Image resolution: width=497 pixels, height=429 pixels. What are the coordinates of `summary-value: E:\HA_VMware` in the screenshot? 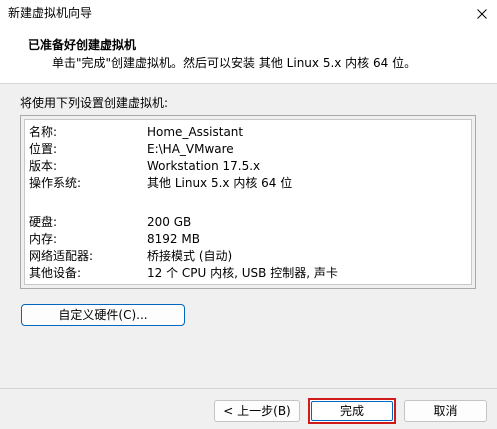 It's located at (190, 149).